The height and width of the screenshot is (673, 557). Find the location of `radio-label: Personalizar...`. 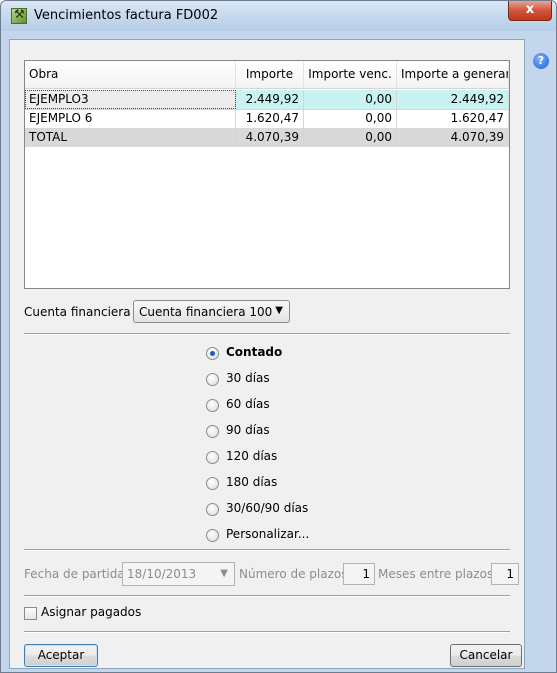

radio-label: Personalizar... is located at coordinates (268, 534).